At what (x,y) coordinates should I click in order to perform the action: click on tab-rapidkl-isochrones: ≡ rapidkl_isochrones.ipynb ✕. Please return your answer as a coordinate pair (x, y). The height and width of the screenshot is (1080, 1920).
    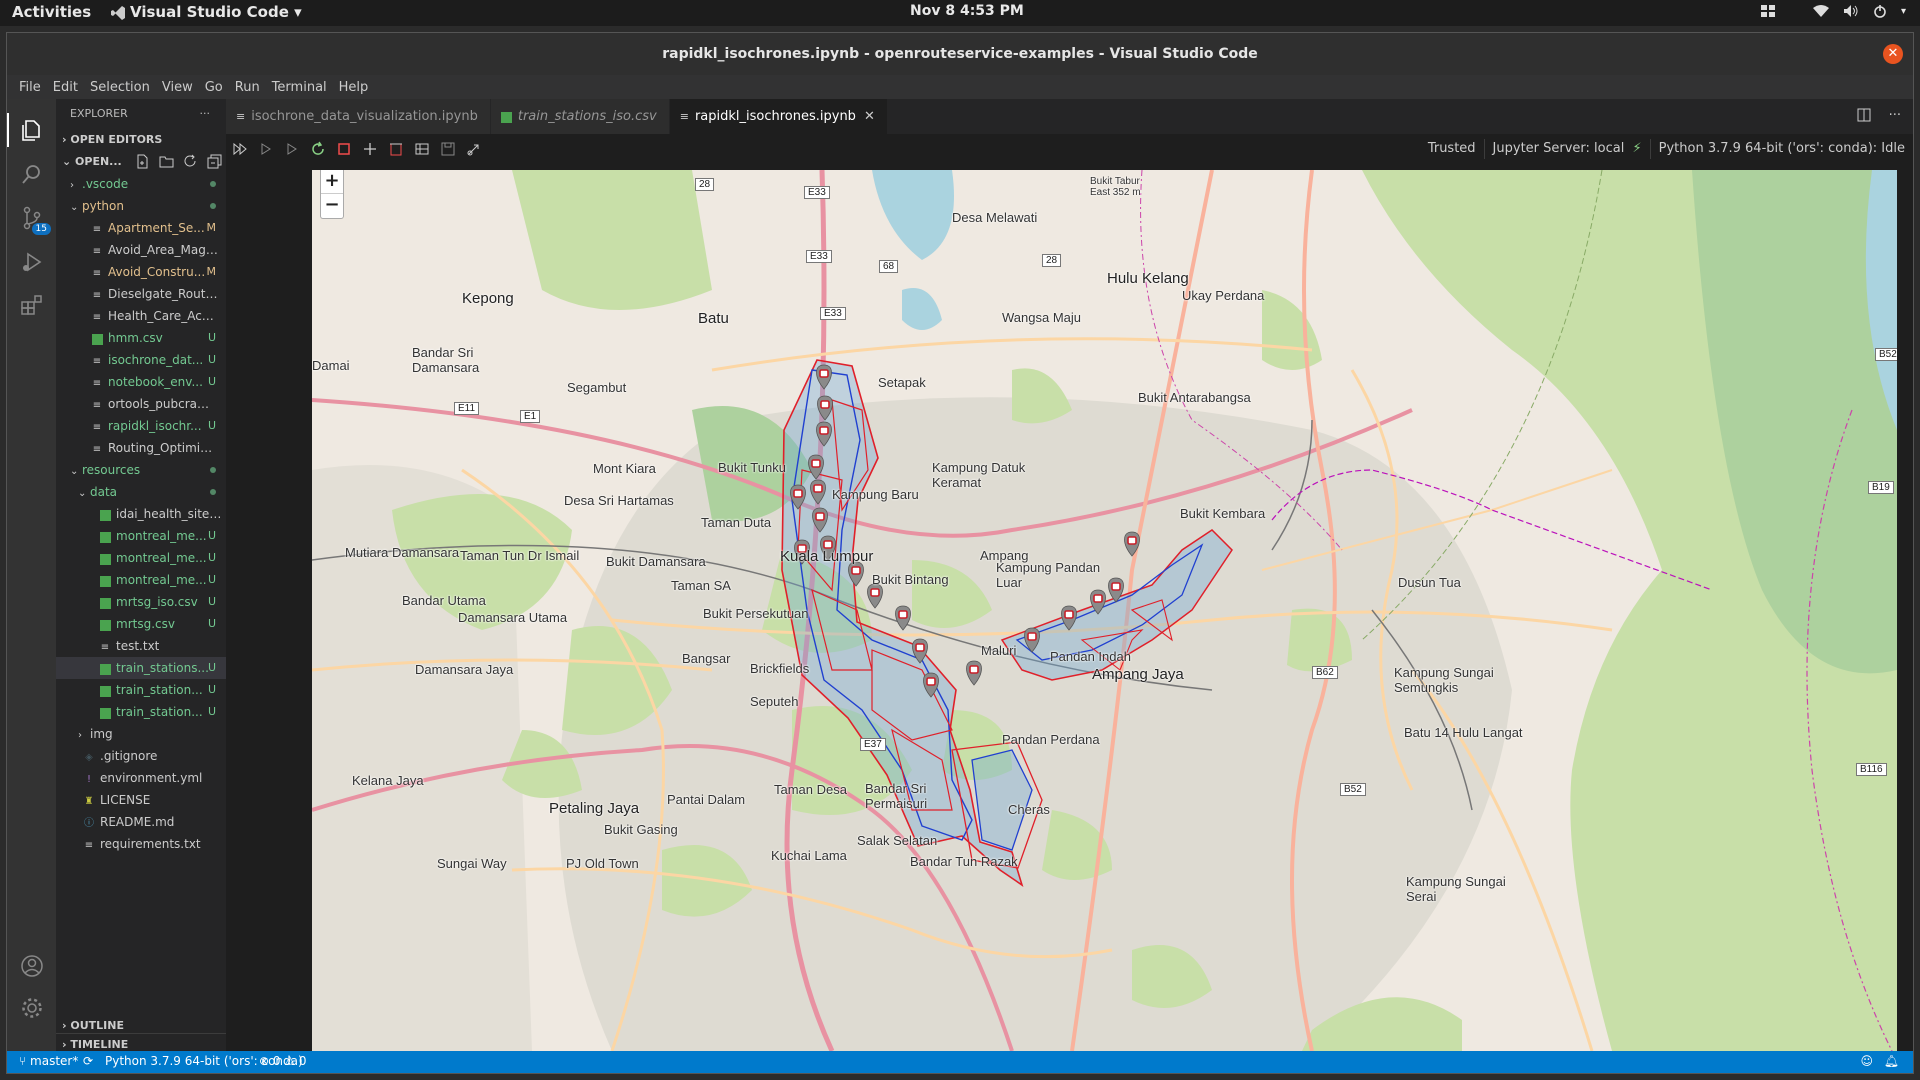
    Looking at the image, I should click on (778, 116).